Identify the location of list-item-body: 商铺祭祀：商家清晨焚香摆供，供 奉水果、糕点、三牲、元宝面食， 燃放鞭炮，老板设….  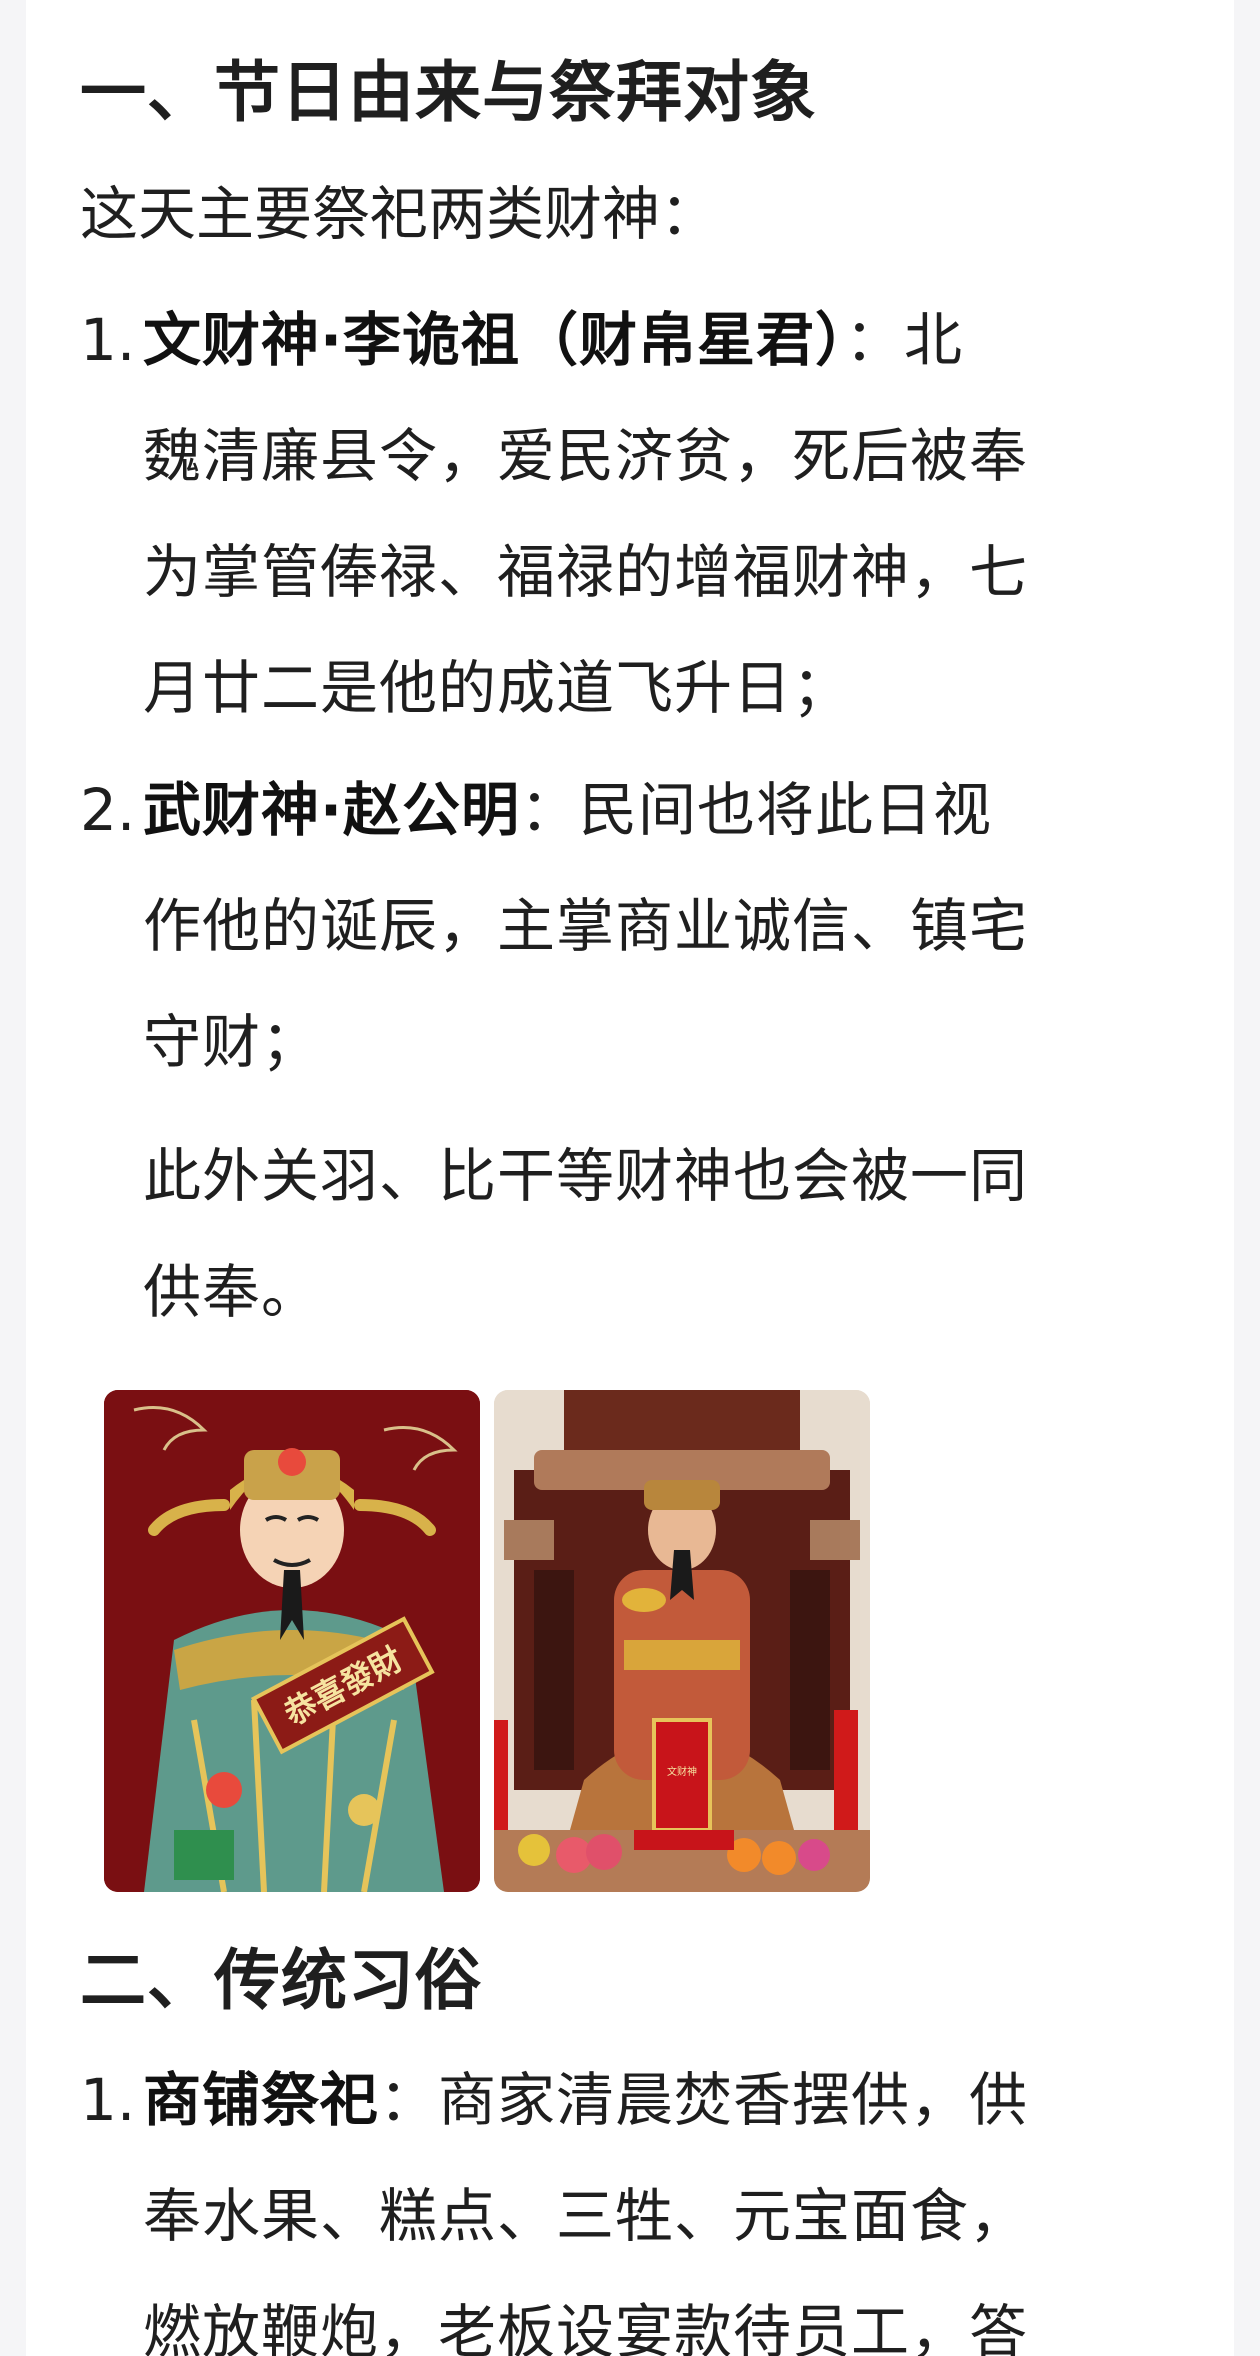
(643, 2199).